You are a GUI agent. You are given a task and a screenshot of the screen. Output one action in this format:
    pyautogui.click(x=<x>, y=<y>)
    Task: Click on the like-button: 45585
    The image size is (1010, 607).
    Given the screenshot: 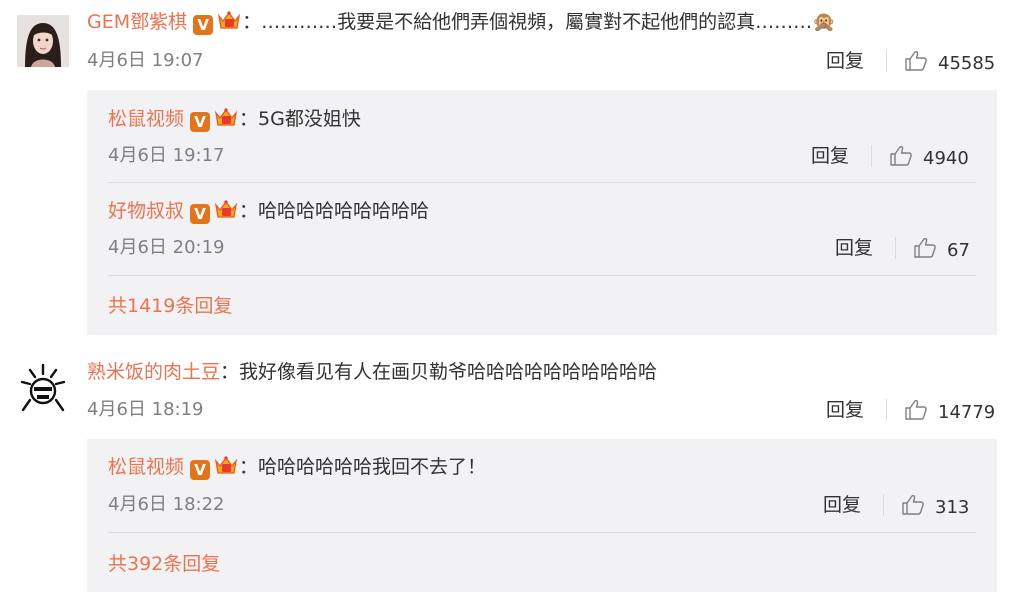 What is the action you would take?
    pyautogui.click(x=949, y=62)
    